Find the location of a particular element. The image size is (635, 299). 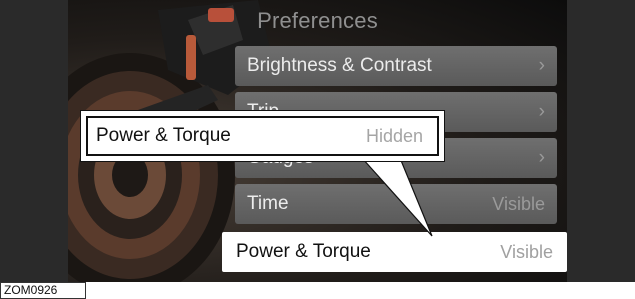

callout-value: Hidden is located at coordinates (394, 135).